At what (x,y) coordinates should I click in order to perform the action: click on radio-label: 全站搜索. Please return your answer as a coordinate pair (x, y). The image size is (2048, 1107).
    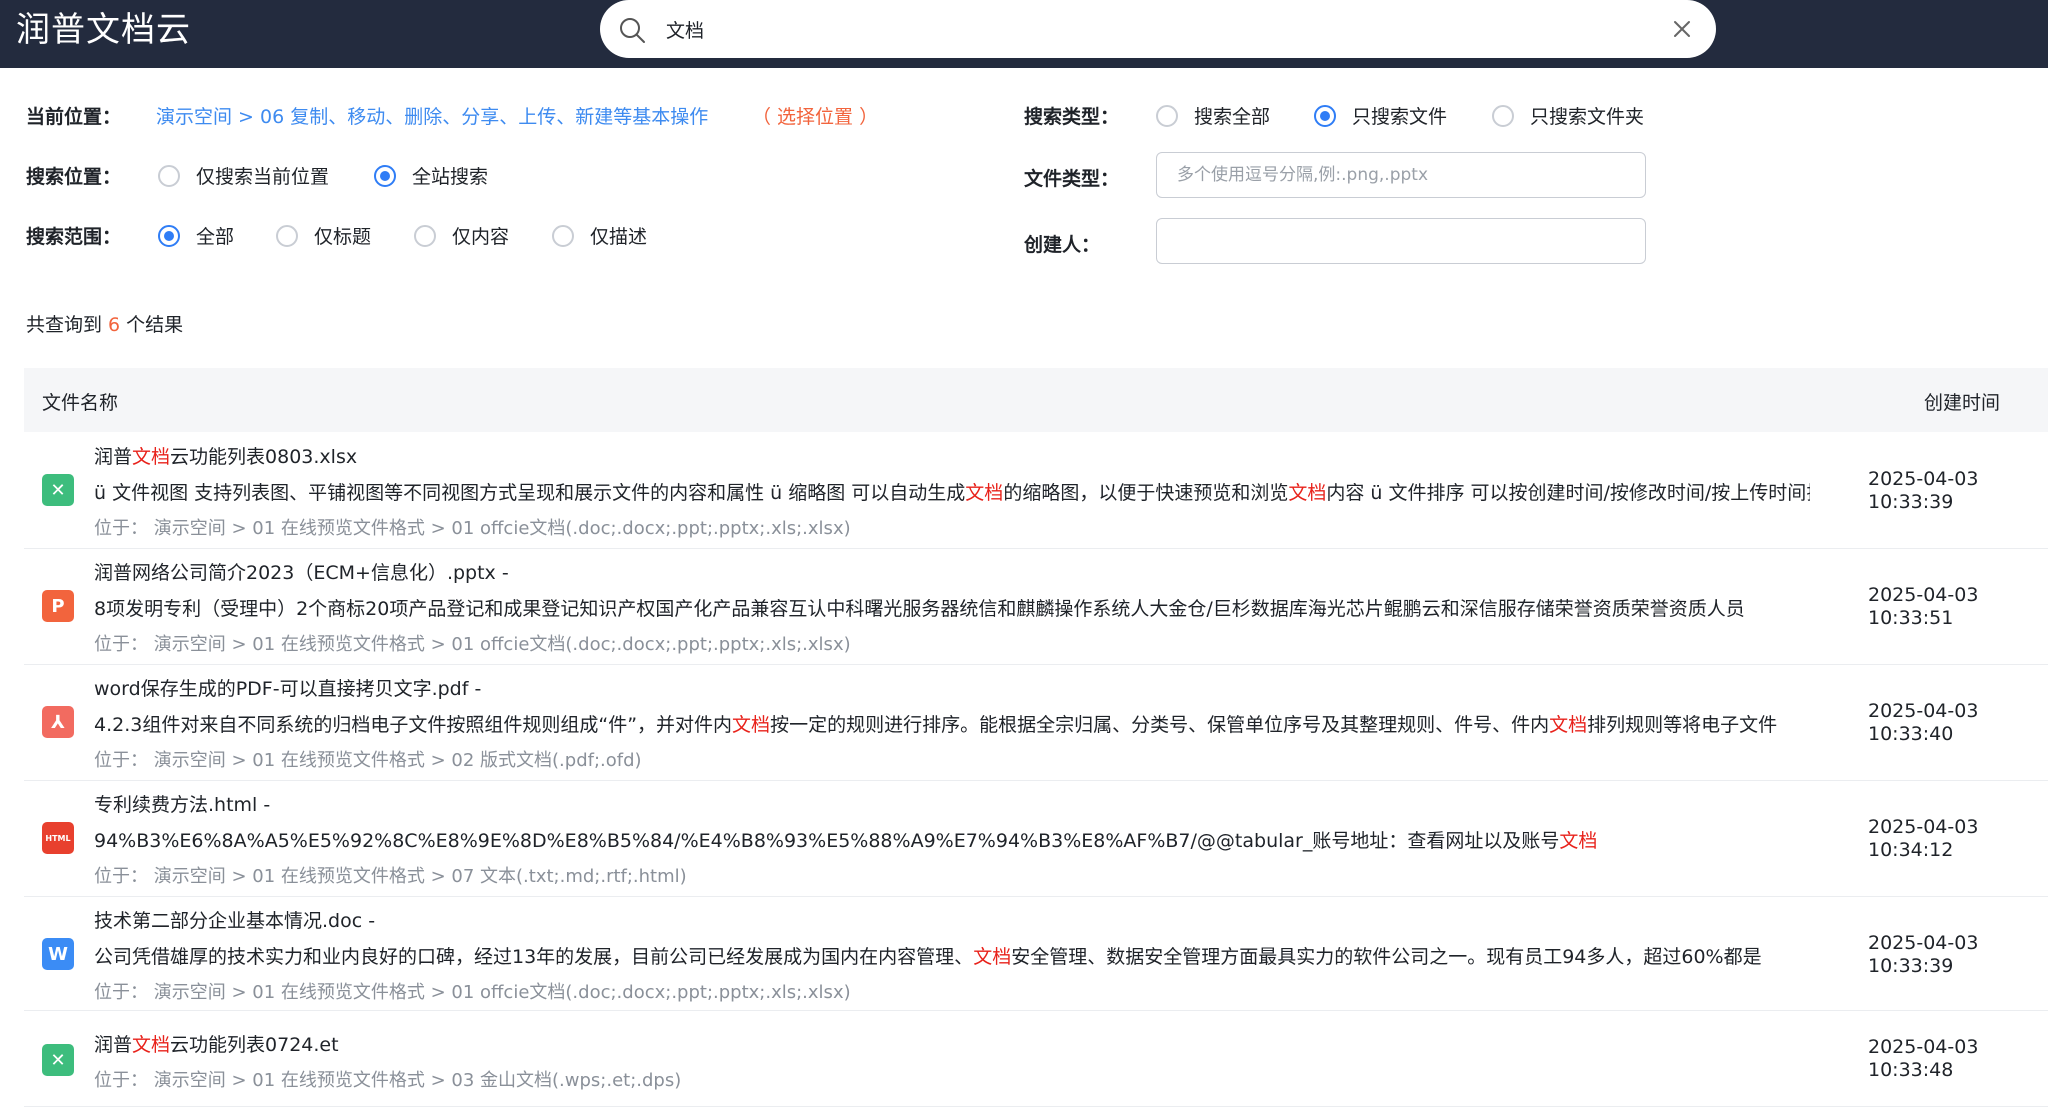
    Looking at the image, I should click on (450, 177).